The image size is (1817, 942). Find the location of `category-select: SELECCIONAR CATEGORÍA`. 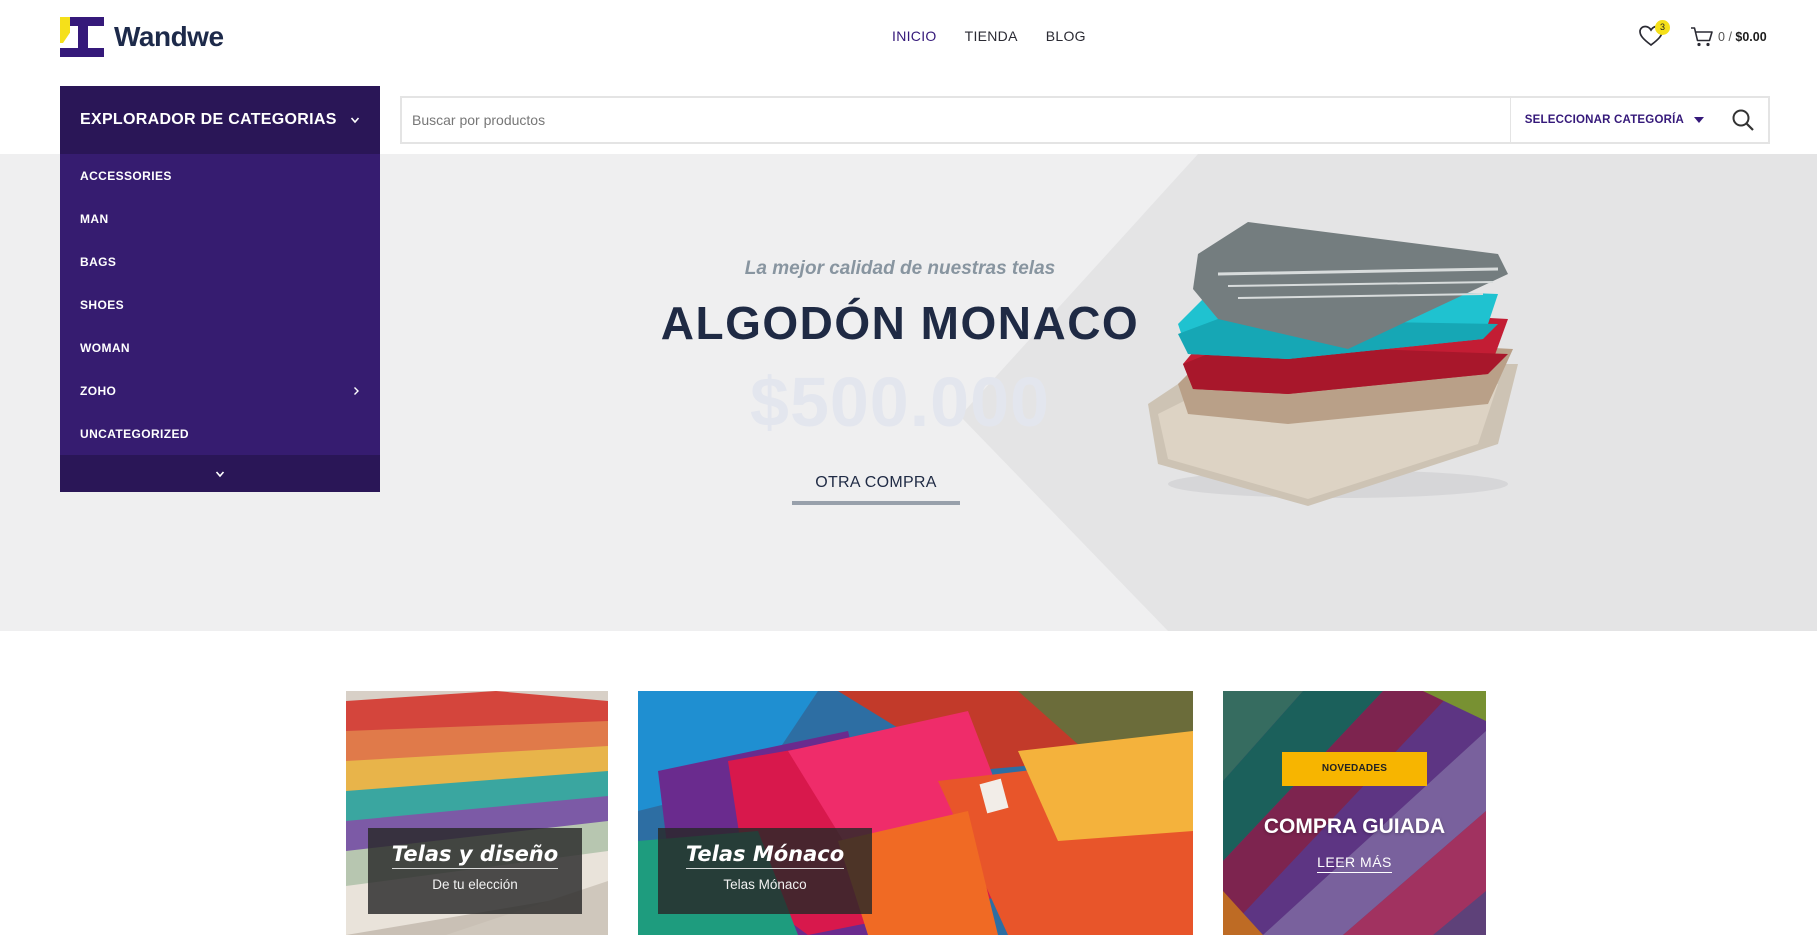

category-select: SELECCIONAR CATEGORÍA is located at coordinates (1613, 120).